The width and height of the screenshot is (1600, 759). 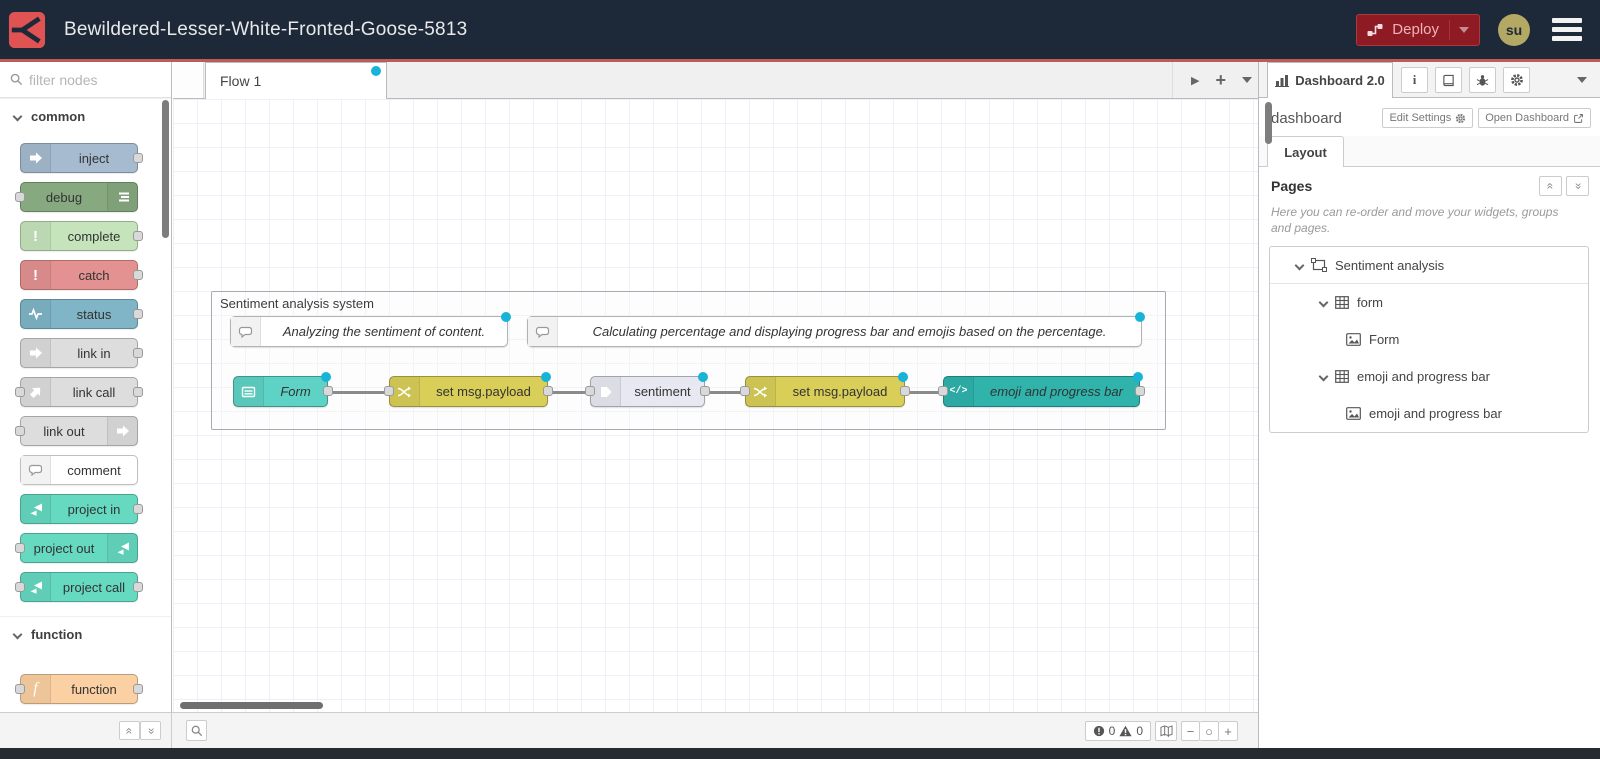 What do you see at coordinates (81, 158) in the screenshot?
I see `palette-node-inject: inject` at bounding box center [81, 158].